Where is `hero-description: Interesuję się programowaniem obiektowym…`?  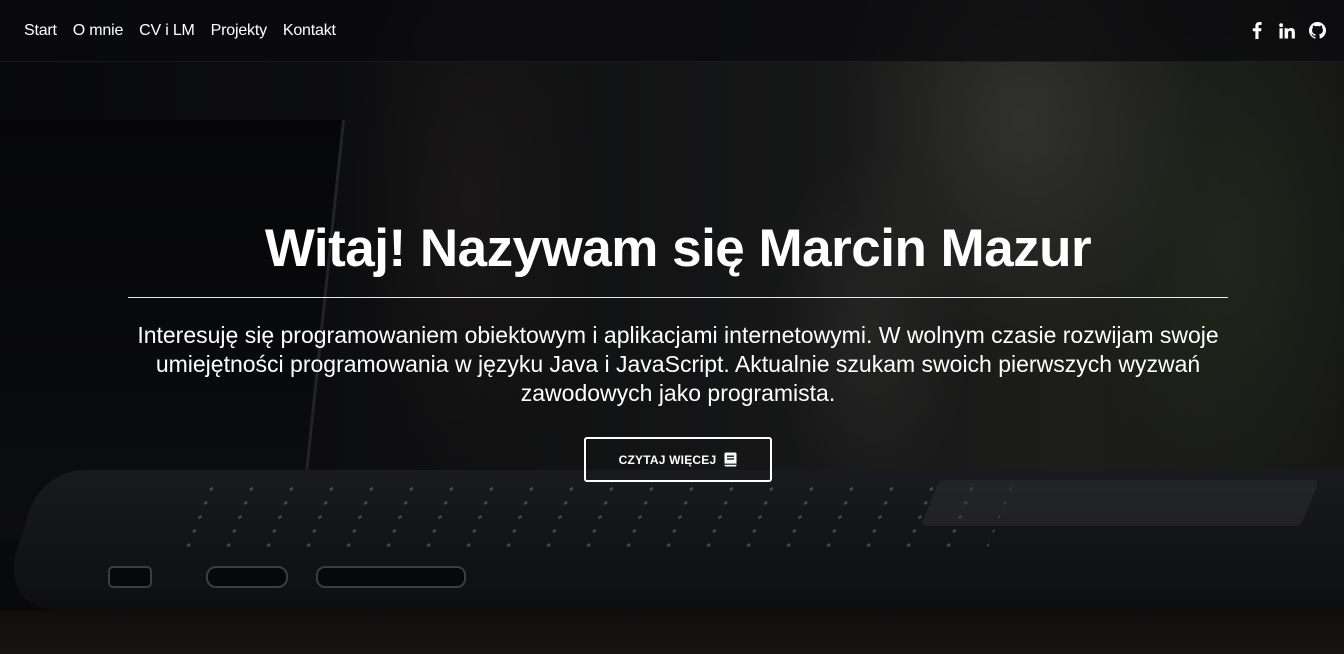 hero-description: Interesuję się programowaniem obiektowym… is located at coordinates (678, 364).